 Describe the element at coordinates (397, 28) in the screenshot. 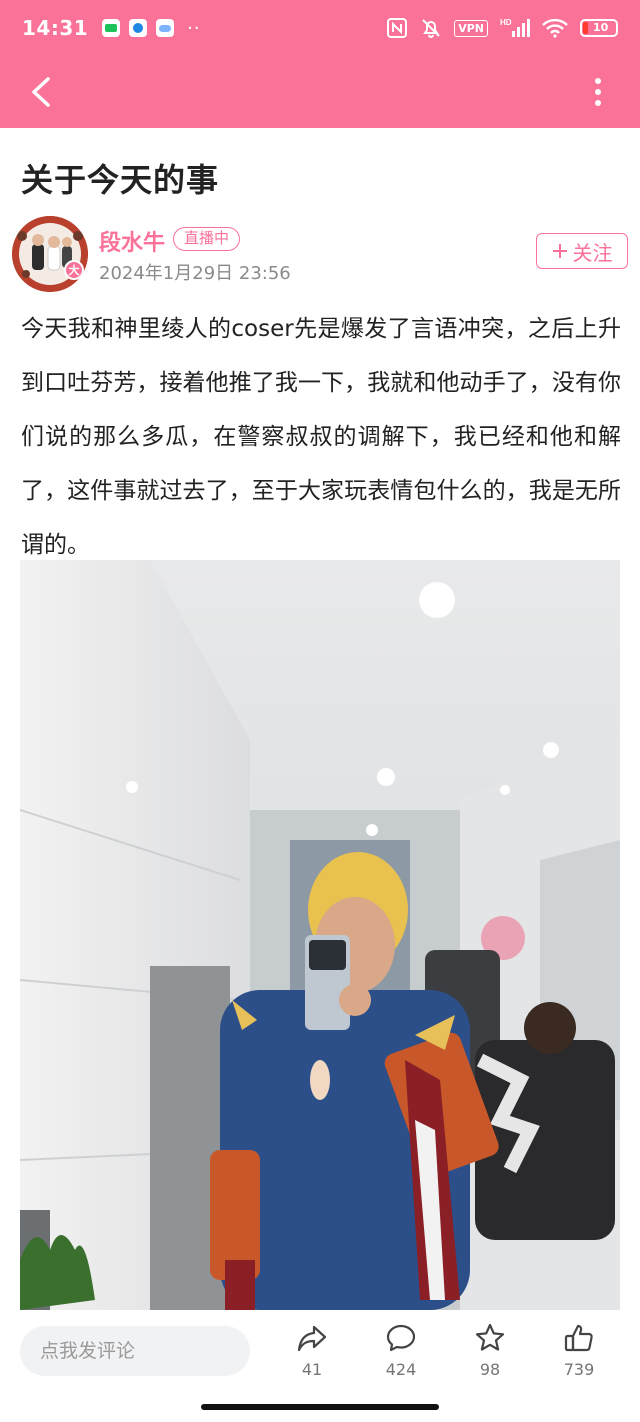

I see `nfc-icon` at that location.